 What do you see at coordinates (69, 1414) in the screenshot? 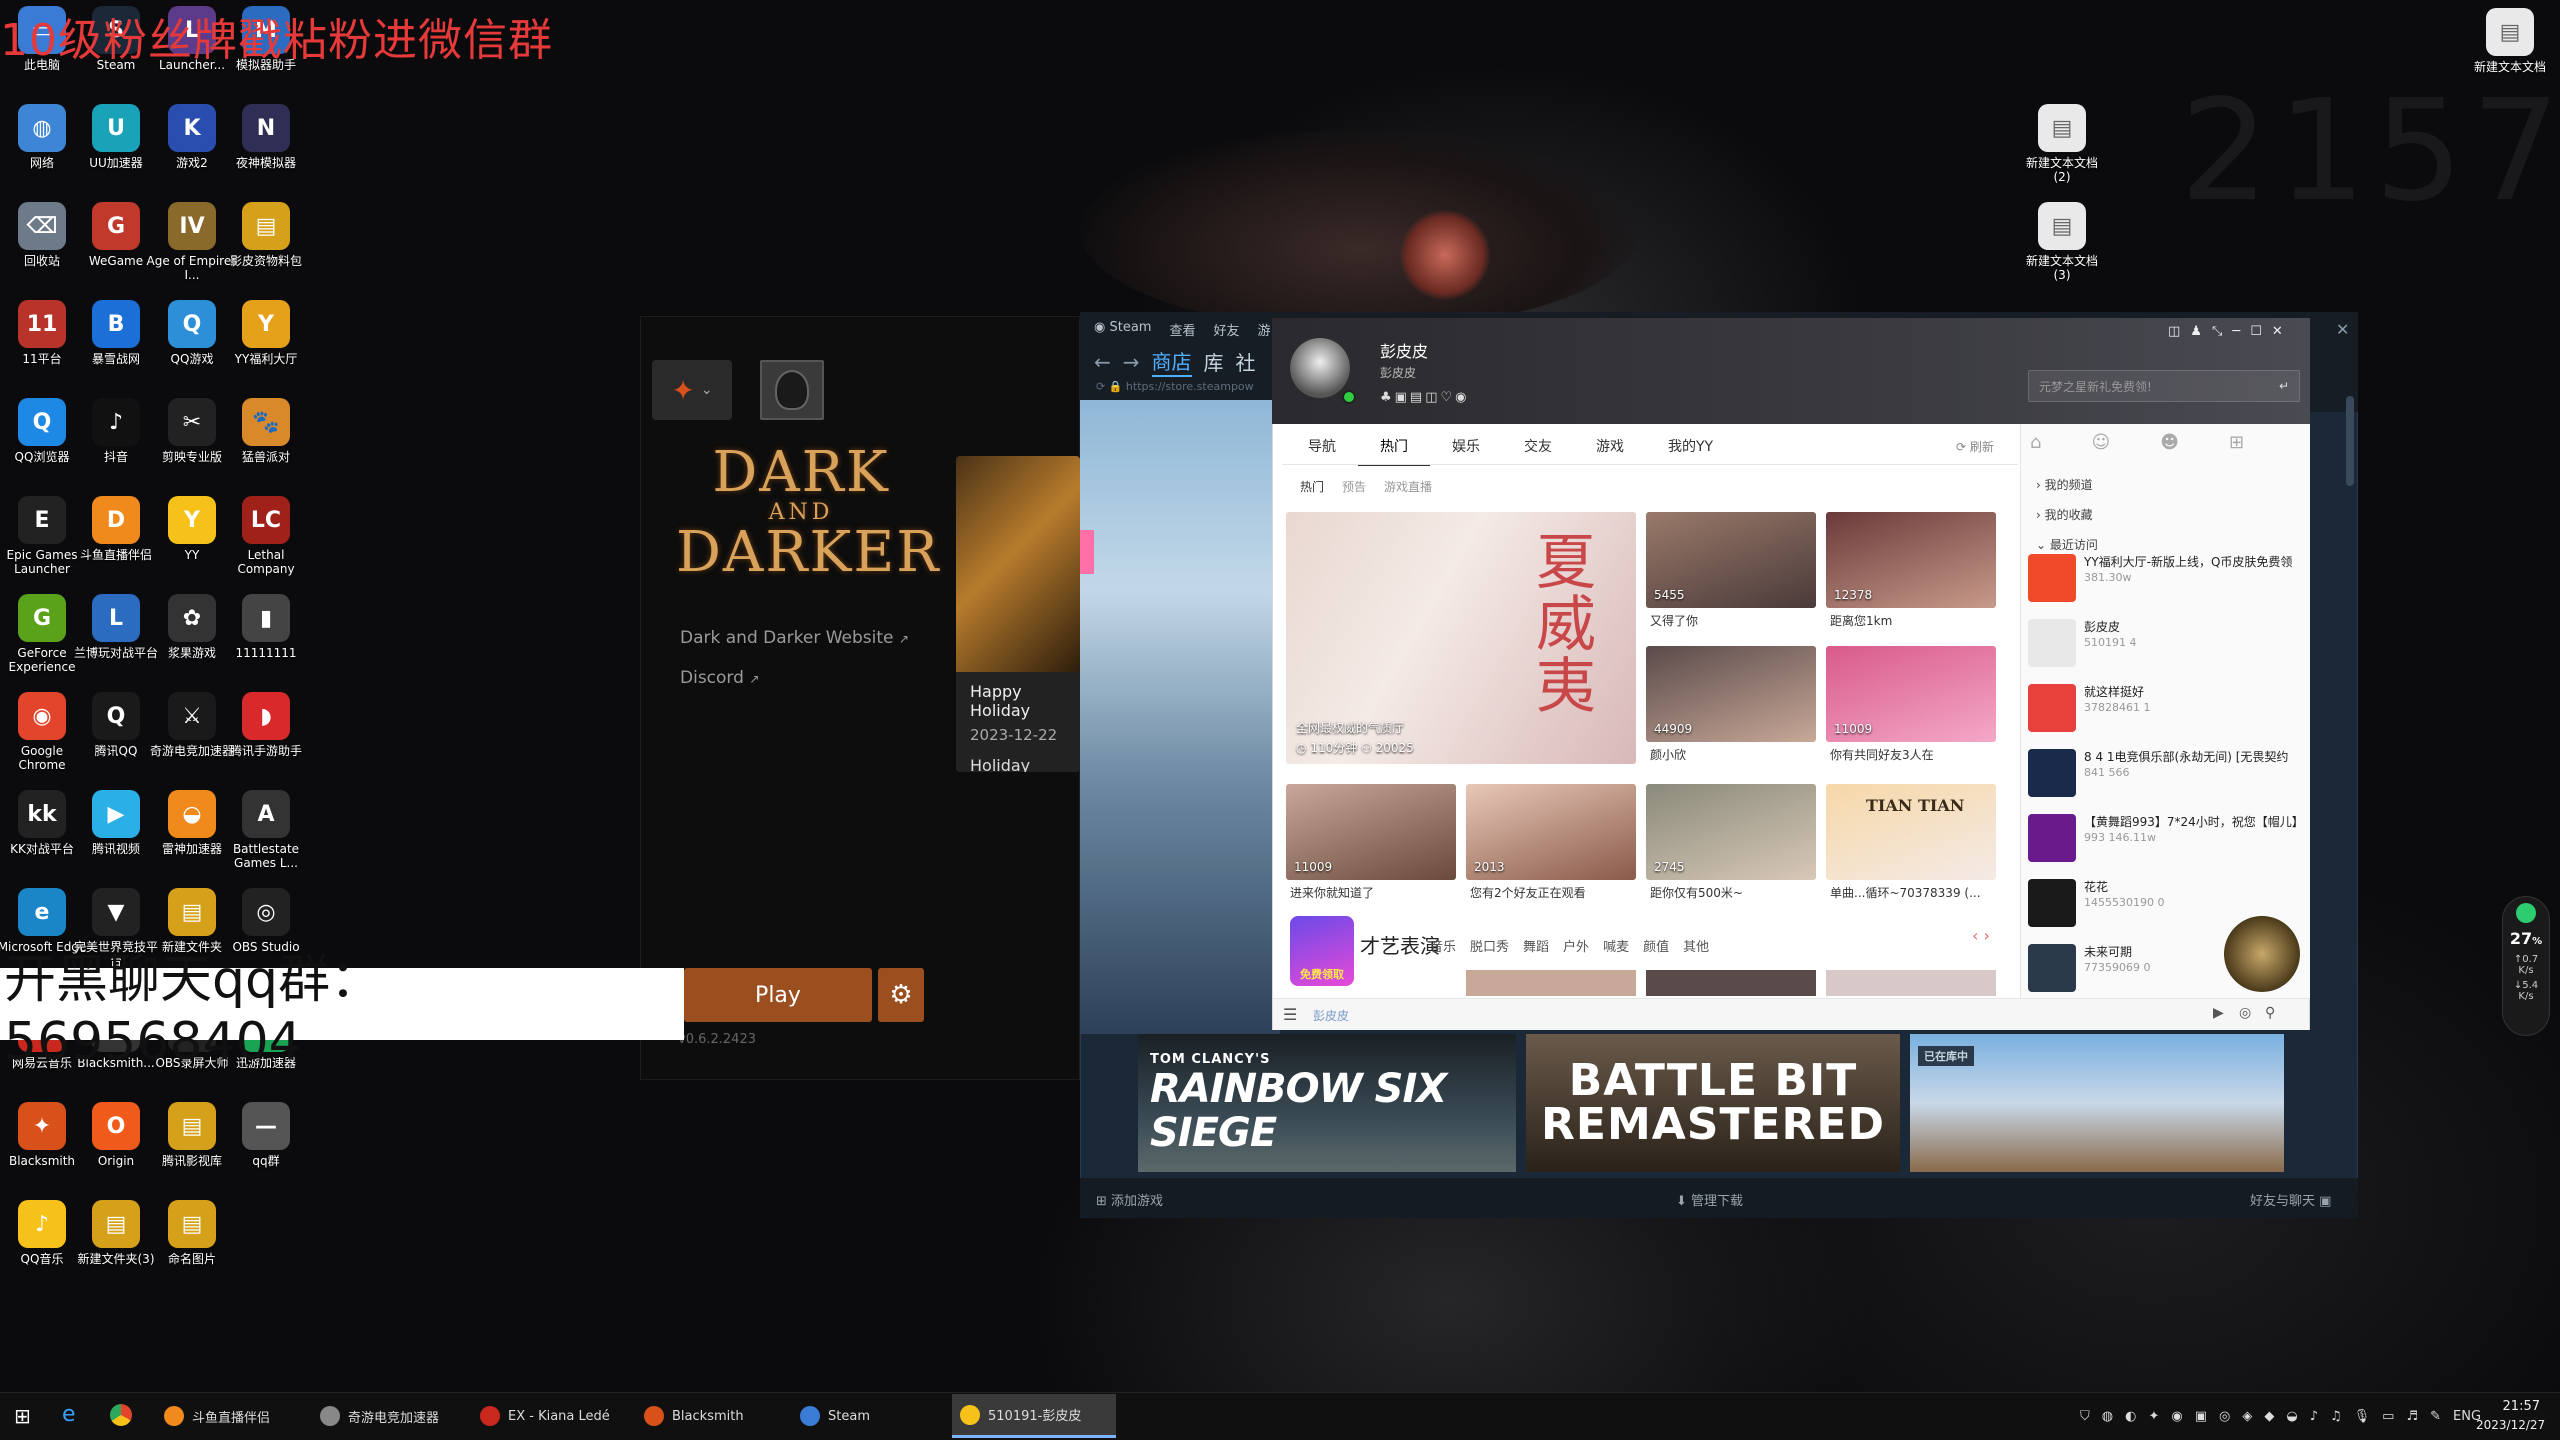
I see `ie-browser-icon: e` at bounding box center [69, 1414].